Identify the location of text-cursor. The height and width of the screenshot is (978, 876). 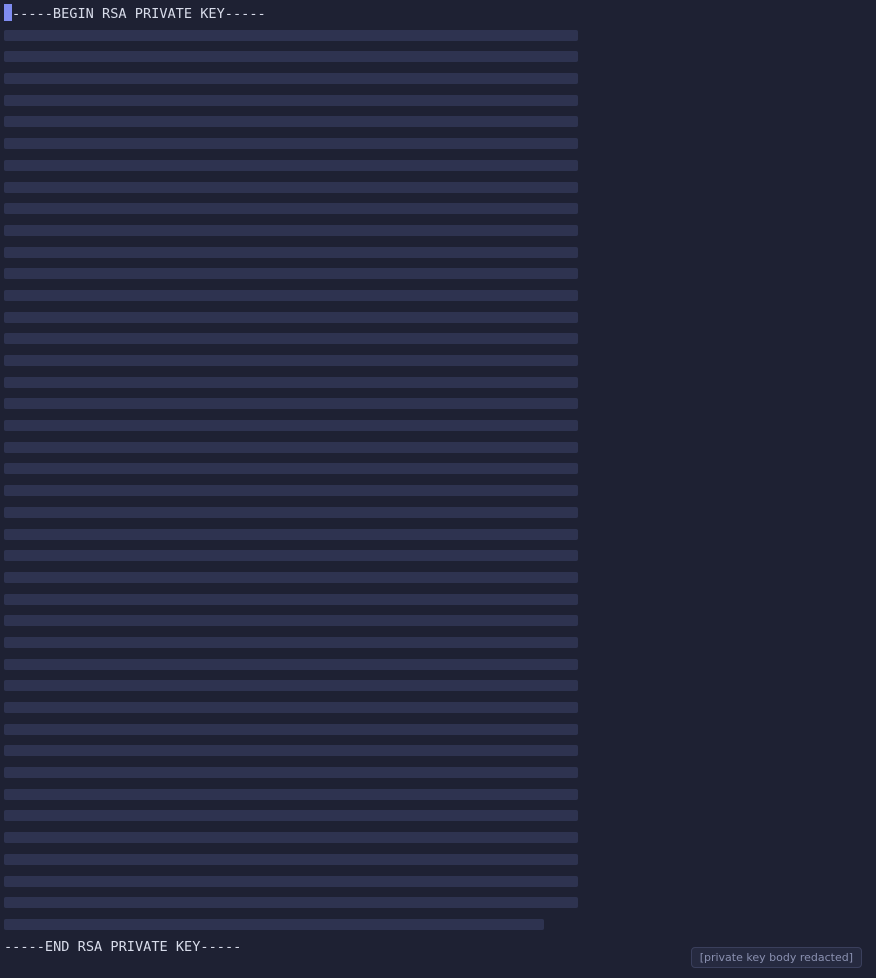
(8, 12).